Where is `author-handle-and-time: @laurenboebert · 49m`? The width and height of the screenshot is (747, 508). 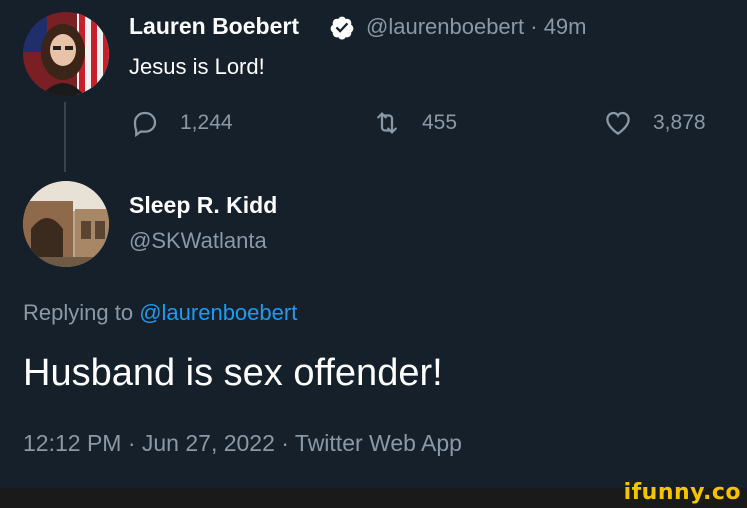 author-handle-and-time: @laurenboebert · 49m is located at coordinates (476, 27).